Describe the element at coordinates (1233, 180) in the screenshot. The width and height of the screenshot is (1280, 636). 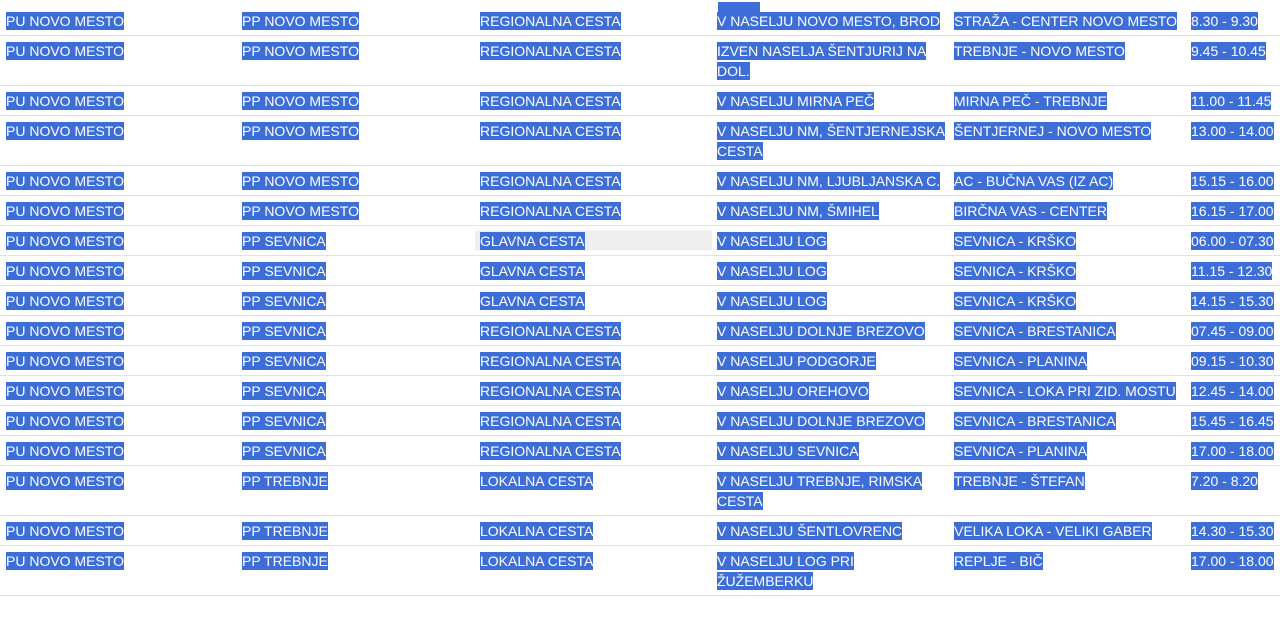
I see `time-cell: 15.15 - 16.00` at that location.